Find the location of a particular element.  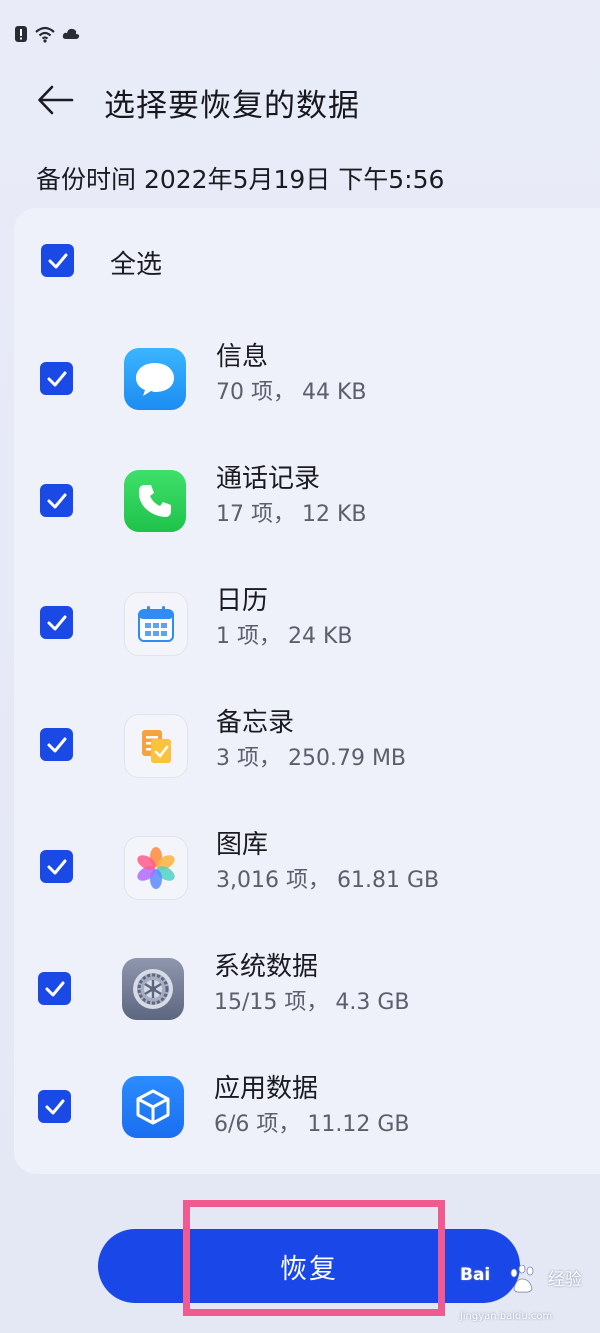

list-item-messages: 信息 70 项， 44 KB is located at coordinates (300, 395).